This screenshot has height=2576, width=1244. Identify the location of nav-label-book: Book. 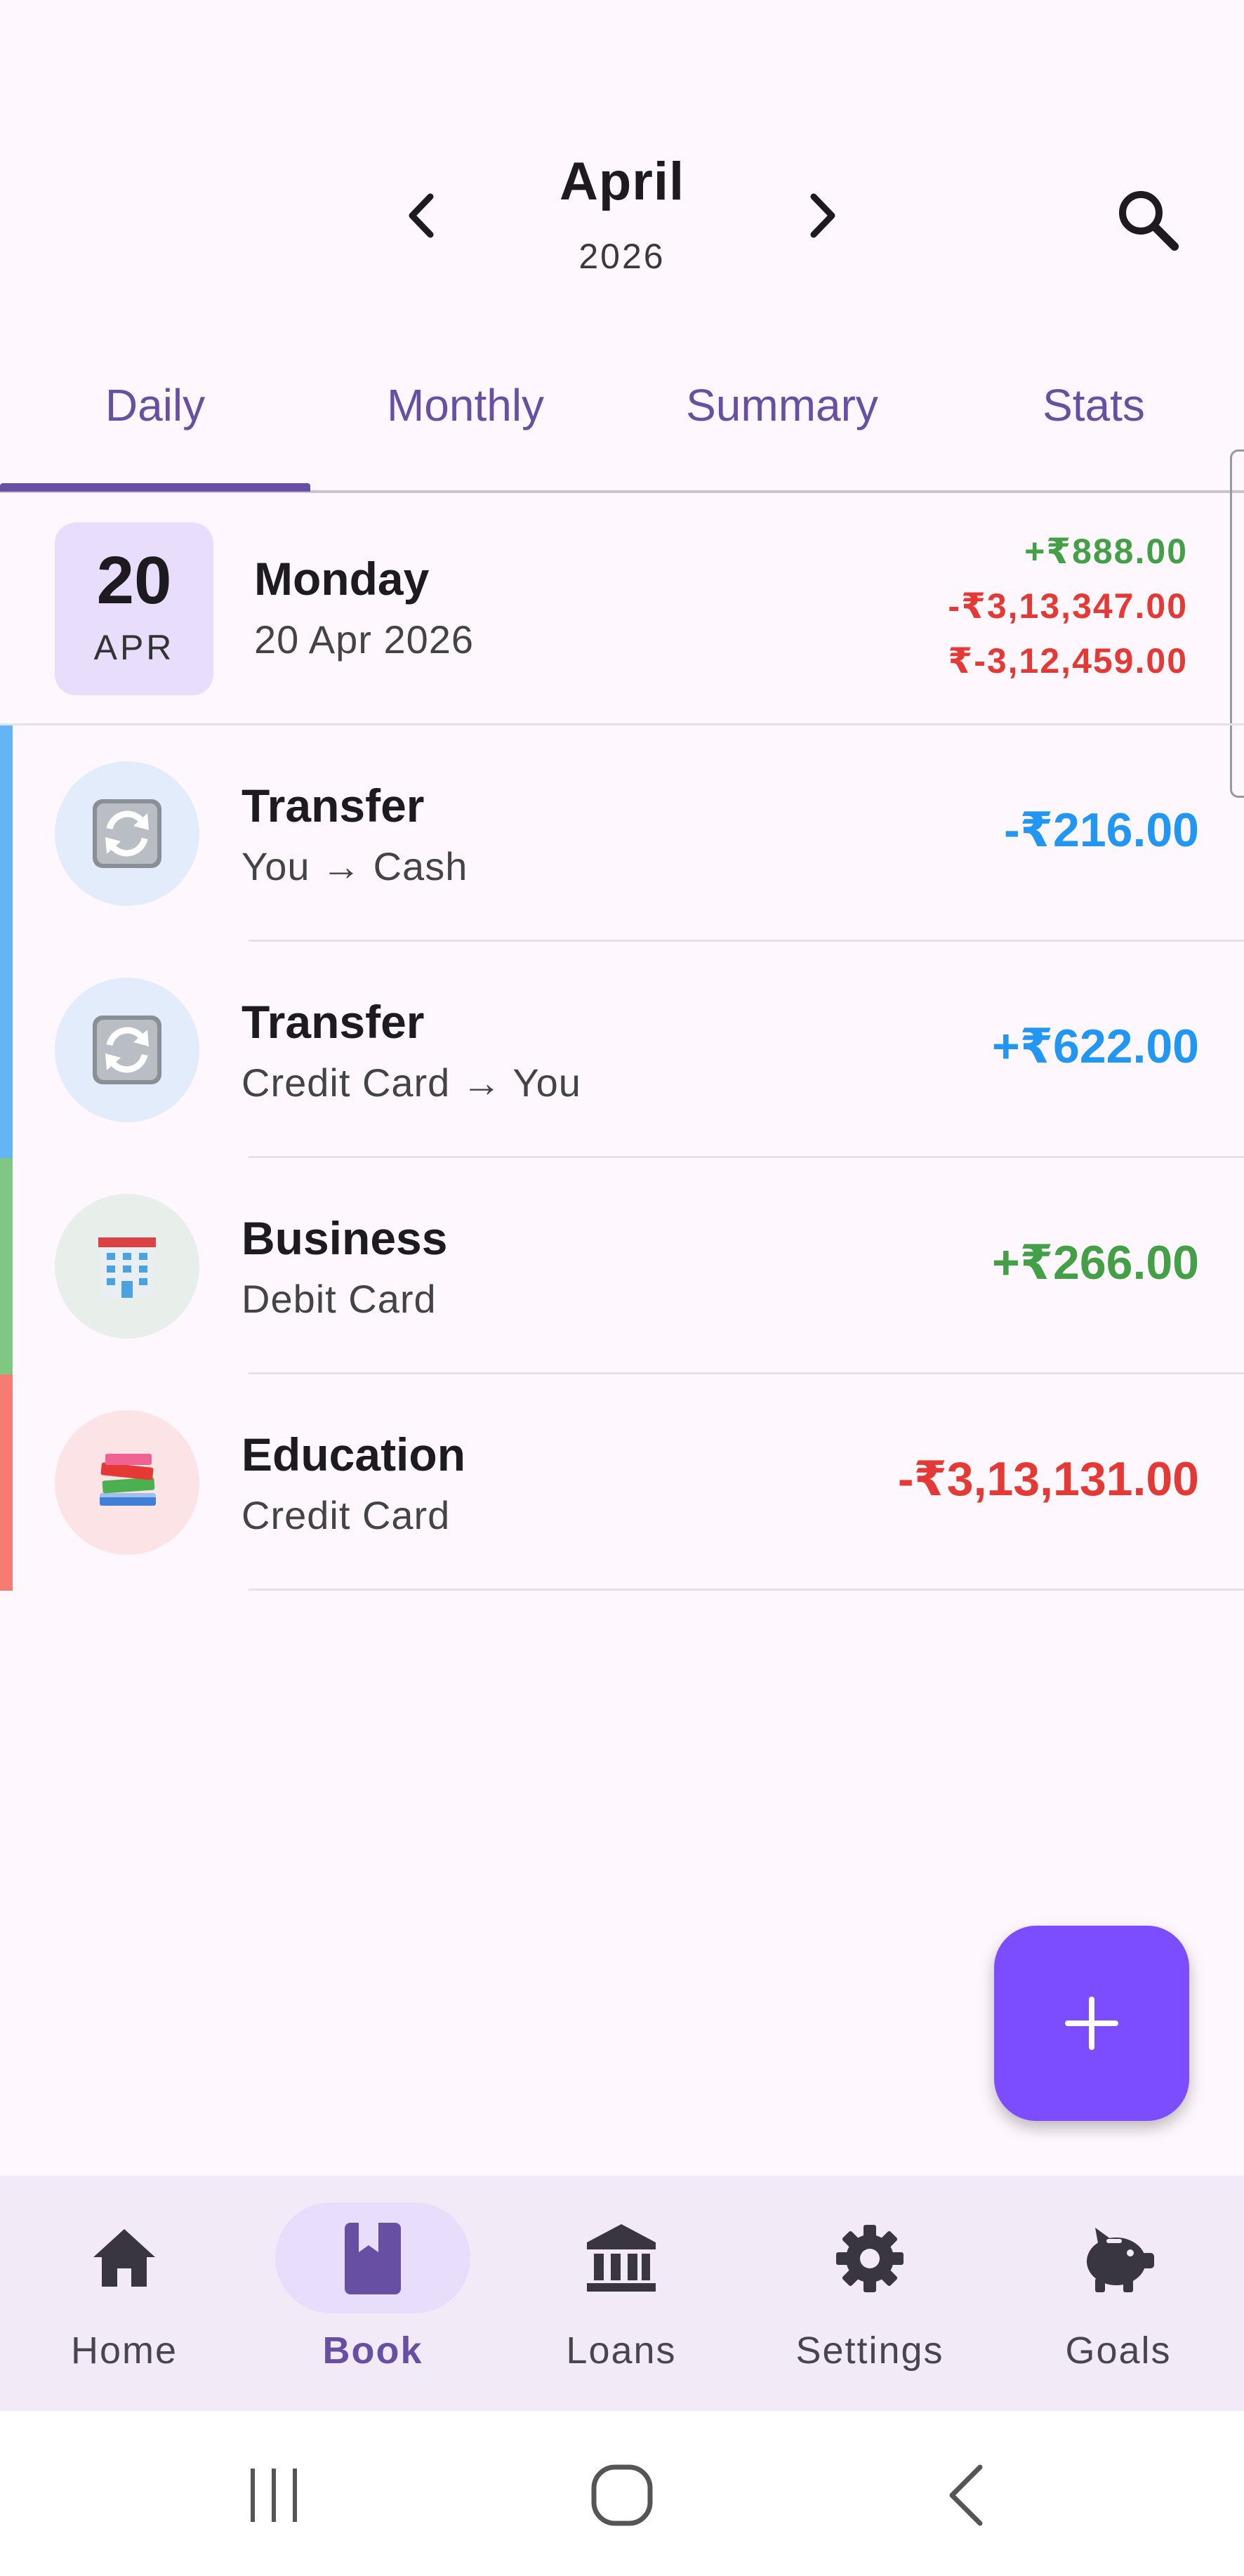
(372, 2350).